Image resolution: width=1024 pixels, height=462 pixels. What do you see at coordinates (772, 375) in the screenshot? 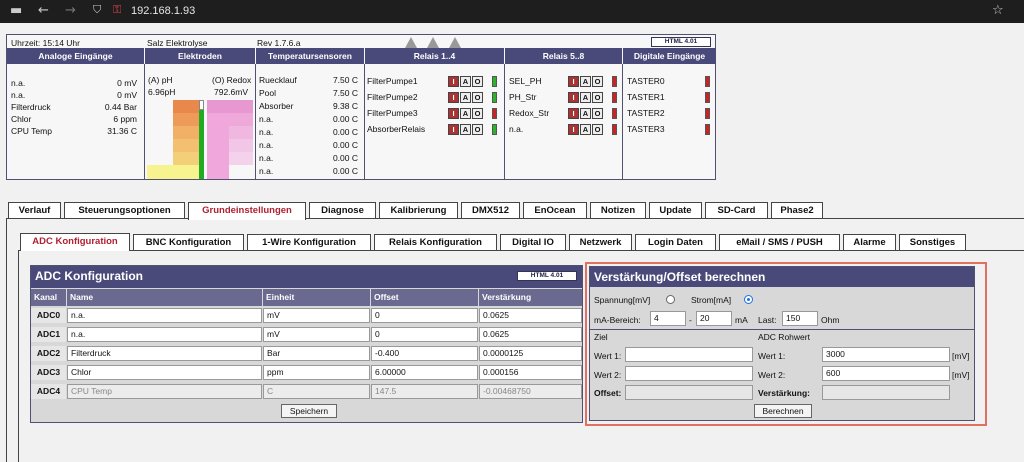
I see `raw2-label: Wert 2:` at bounding box center [772, 375].